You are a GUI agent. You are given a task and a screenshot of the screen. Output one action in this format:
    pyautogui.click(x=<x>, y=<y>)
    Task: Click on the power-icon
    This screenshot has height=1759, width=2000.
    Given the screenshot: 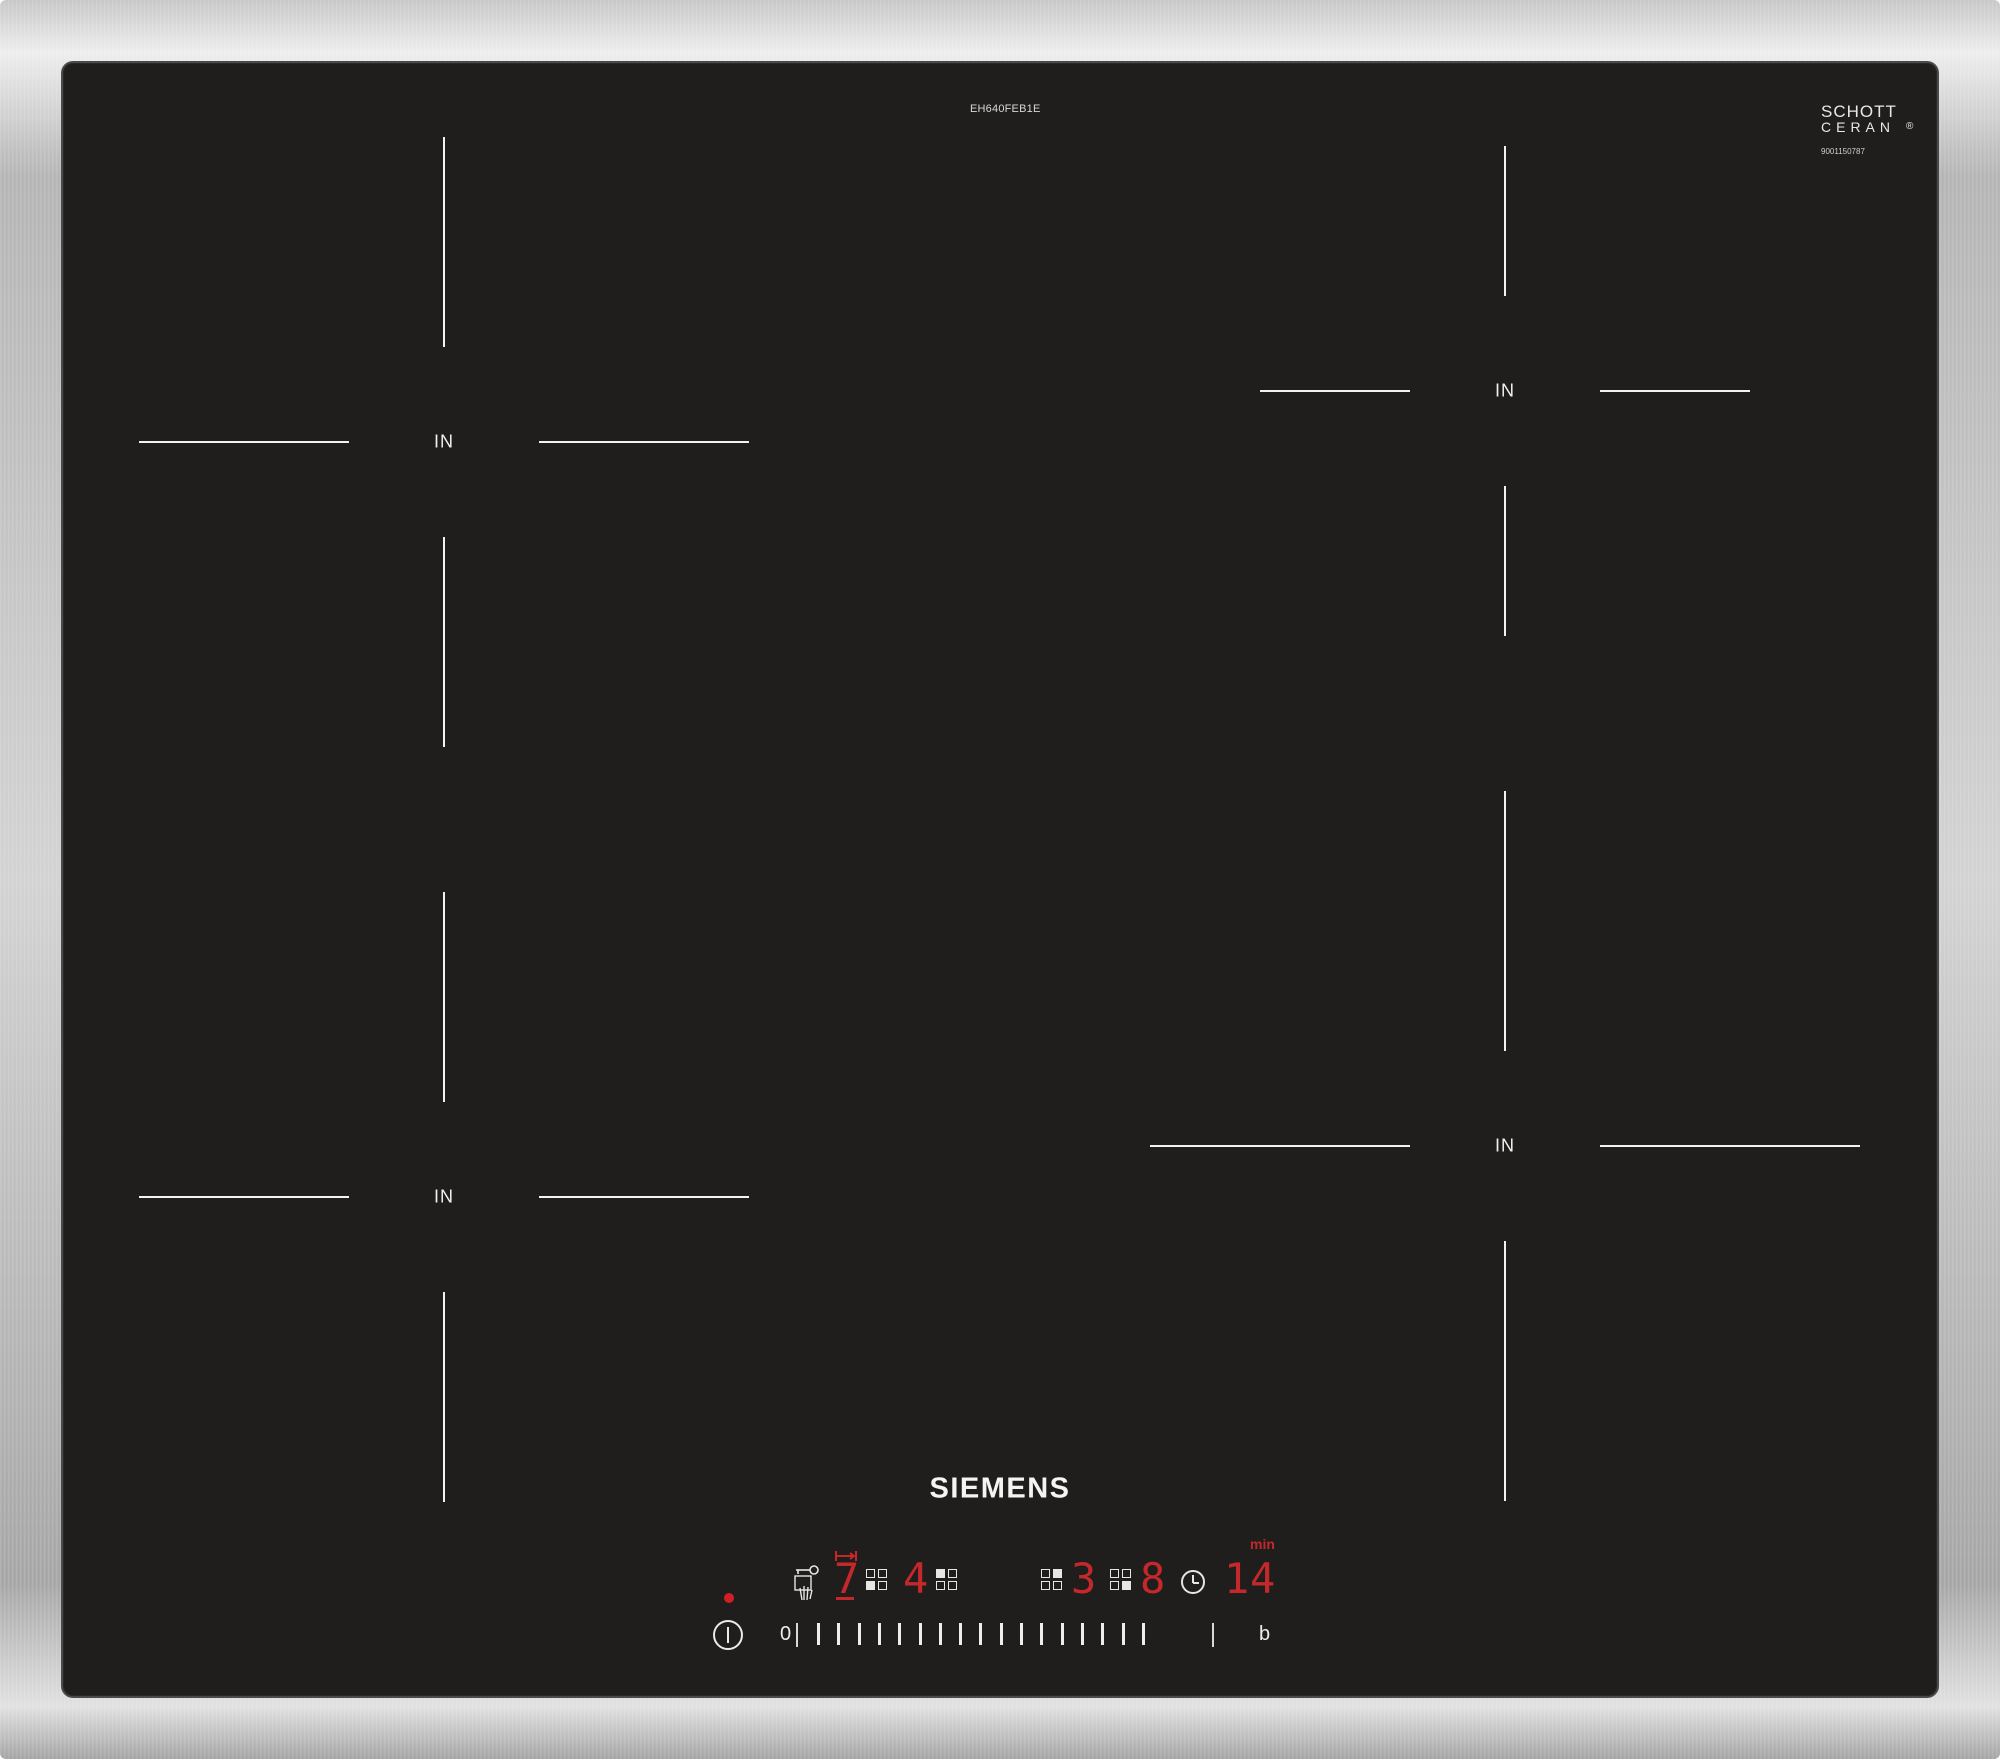 What is the action you would take?
    pyautogui.click(x=728, y=1635)
    